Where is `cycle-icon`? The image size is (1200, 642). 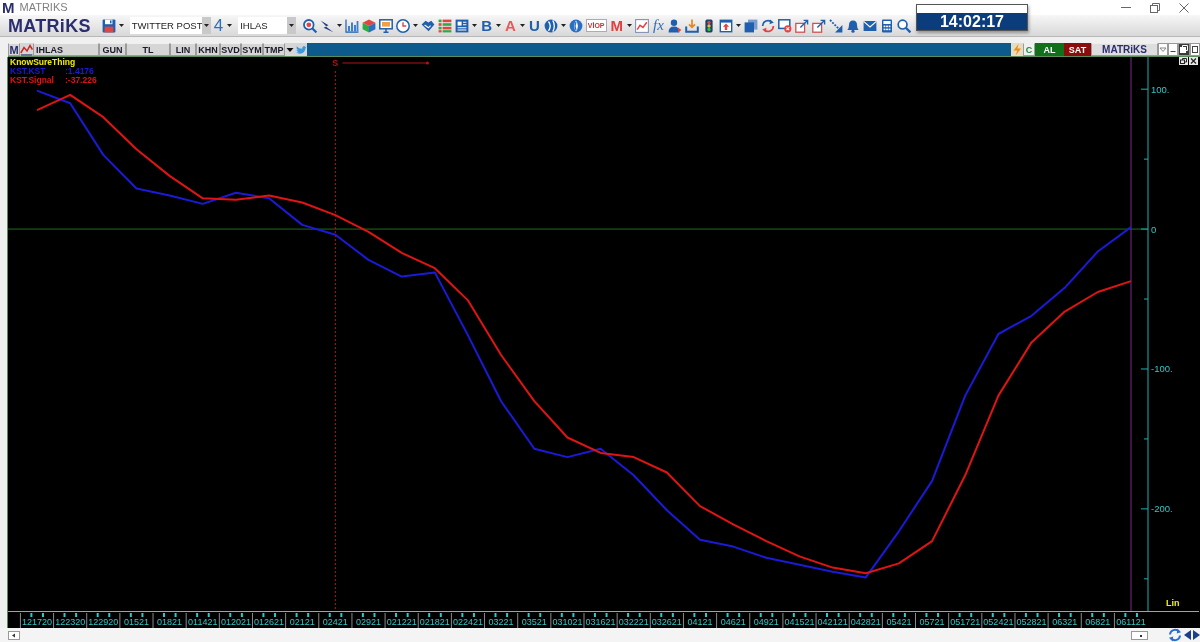 cycle-icon is located at coordinates (767, 25).